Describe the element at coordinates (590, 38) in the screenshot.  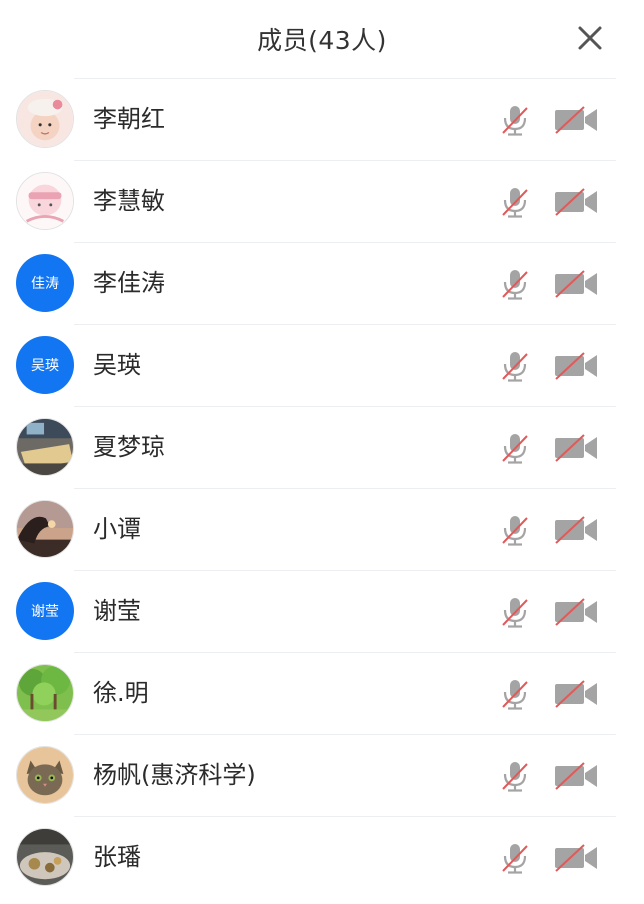
I see `close-icon` at that location.